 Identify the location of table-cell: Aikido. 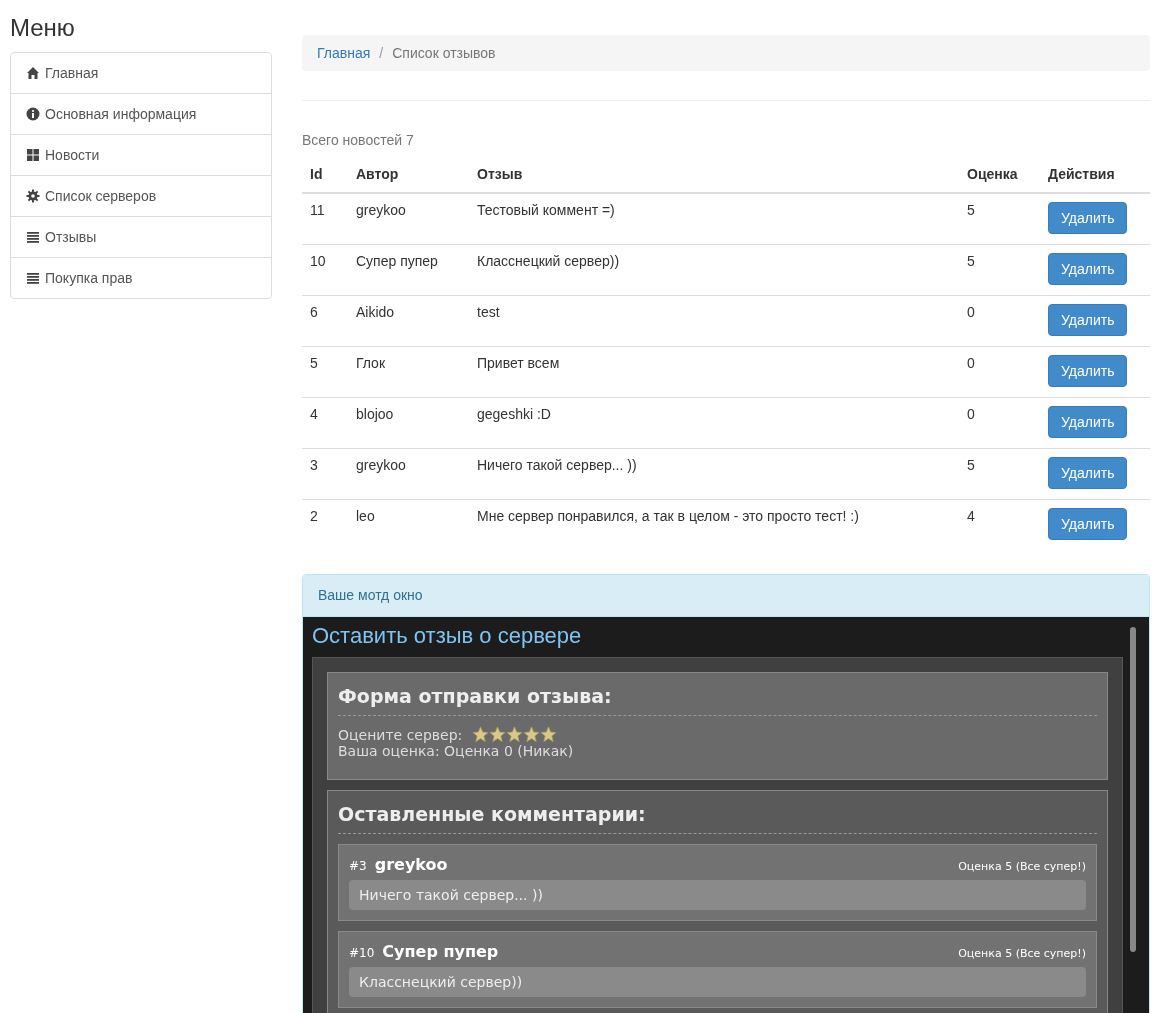
(408, 320).